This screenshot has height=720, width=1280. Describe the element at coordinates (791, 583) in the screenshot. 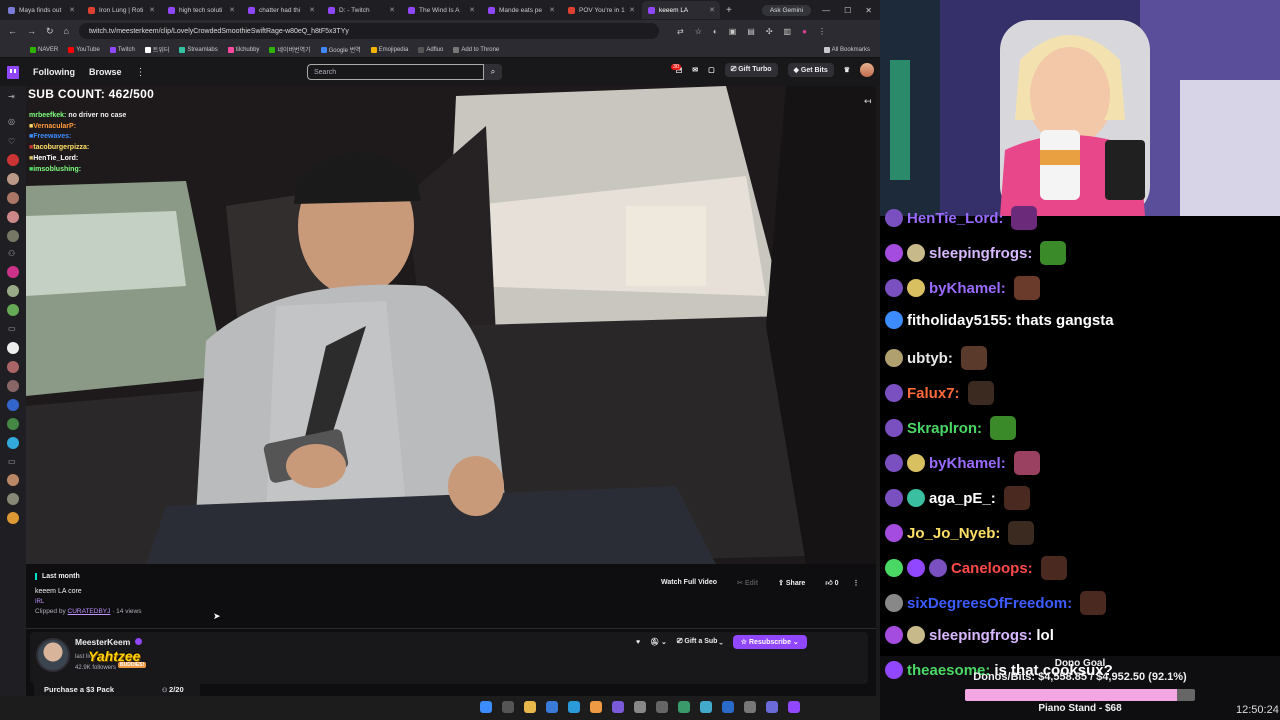

I see `share-button: ⇪ Share` at that location.